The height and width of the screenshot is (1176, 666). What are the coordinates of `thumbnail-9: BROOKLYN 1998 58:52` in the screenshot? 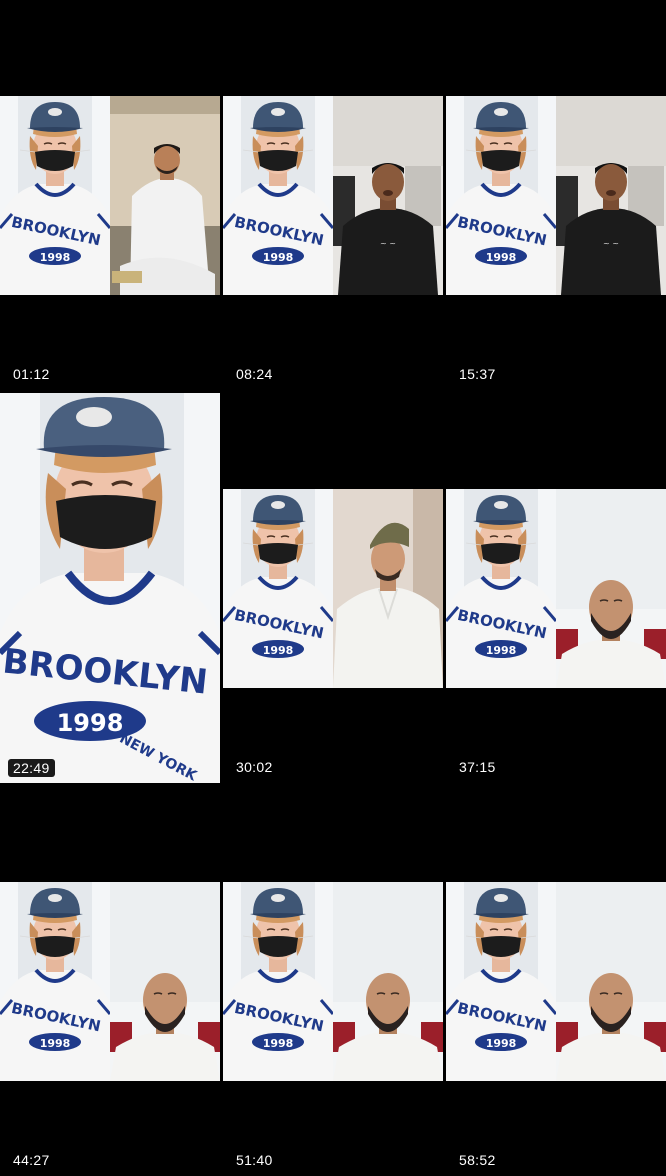 It's located at (556, 981).